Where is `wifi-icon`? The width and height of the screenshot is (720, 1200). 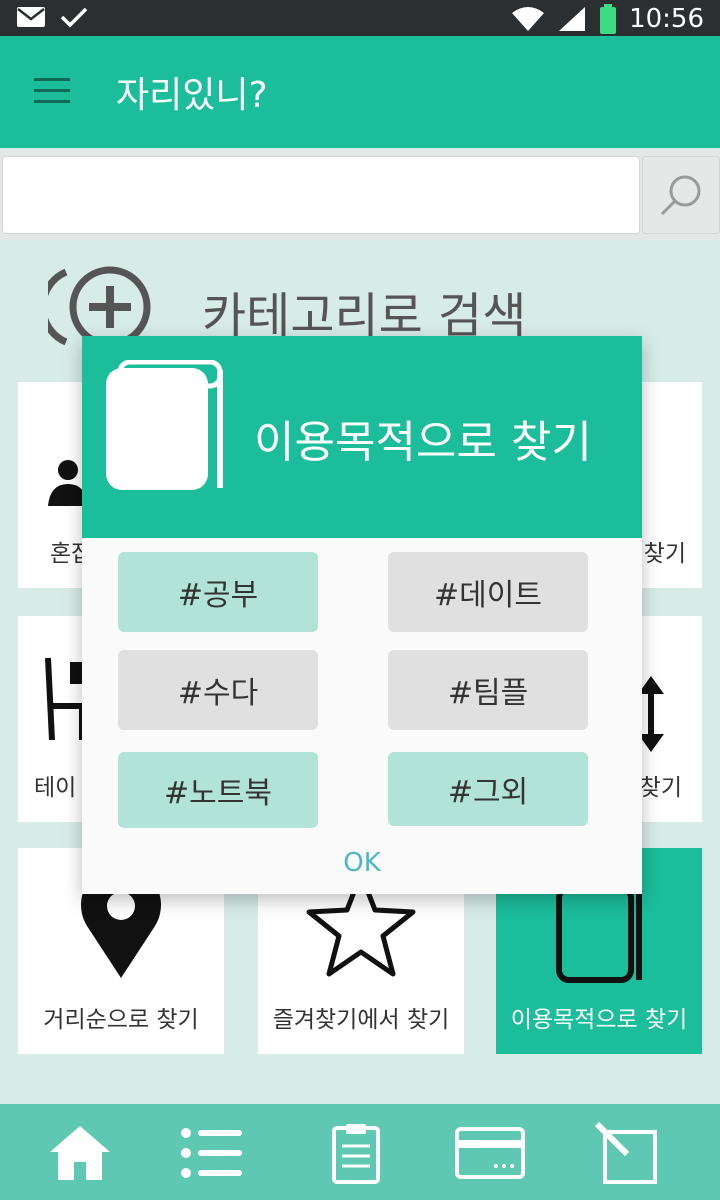
wifi-icon is located at coordinates (528, 19).